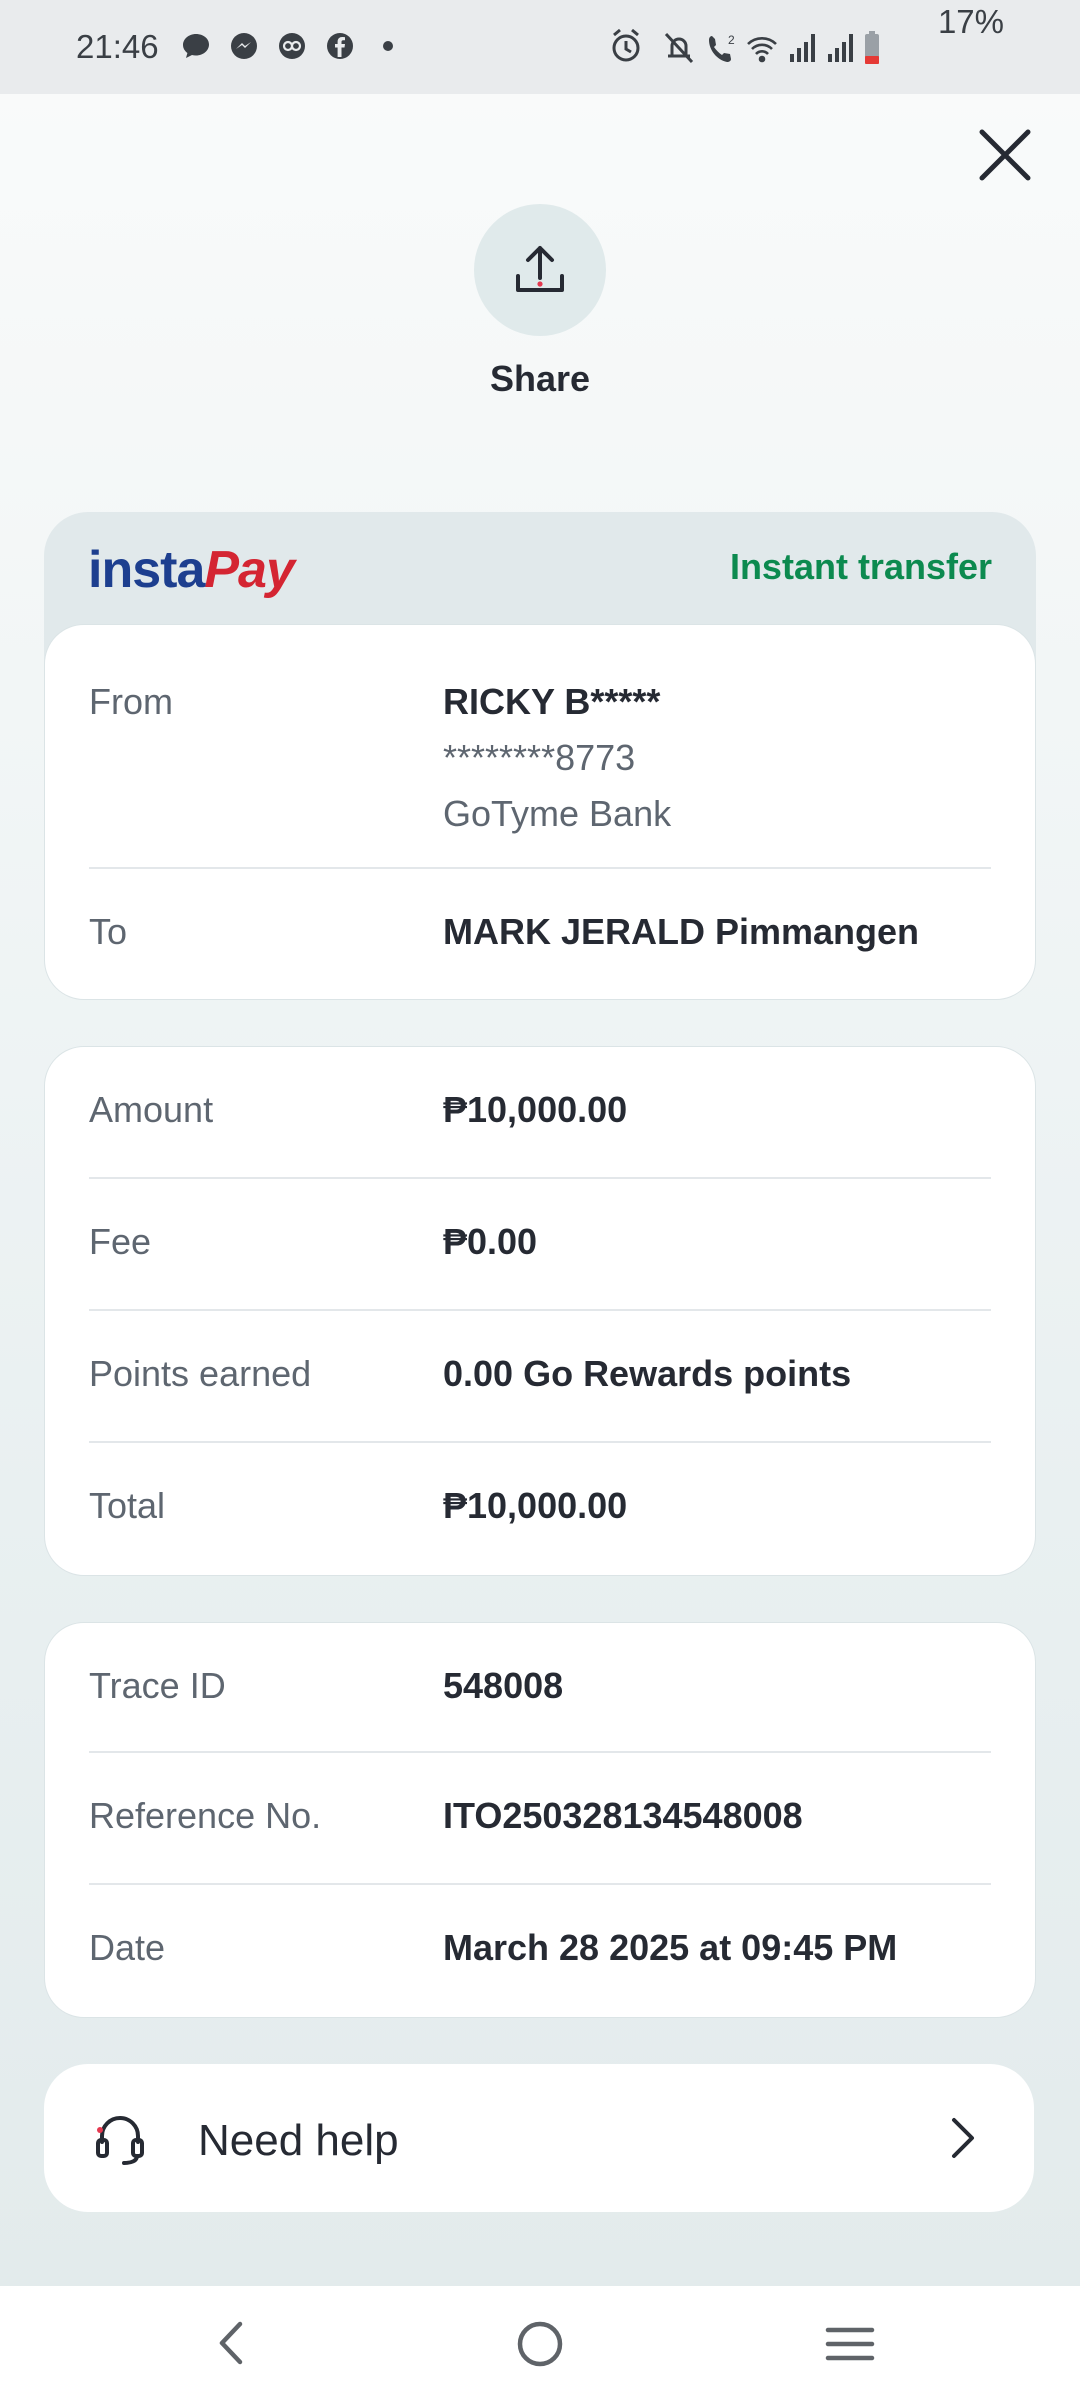  Describe the element at coordinates (388, 46) in the screenshot. I see `dot-icon` at that location.